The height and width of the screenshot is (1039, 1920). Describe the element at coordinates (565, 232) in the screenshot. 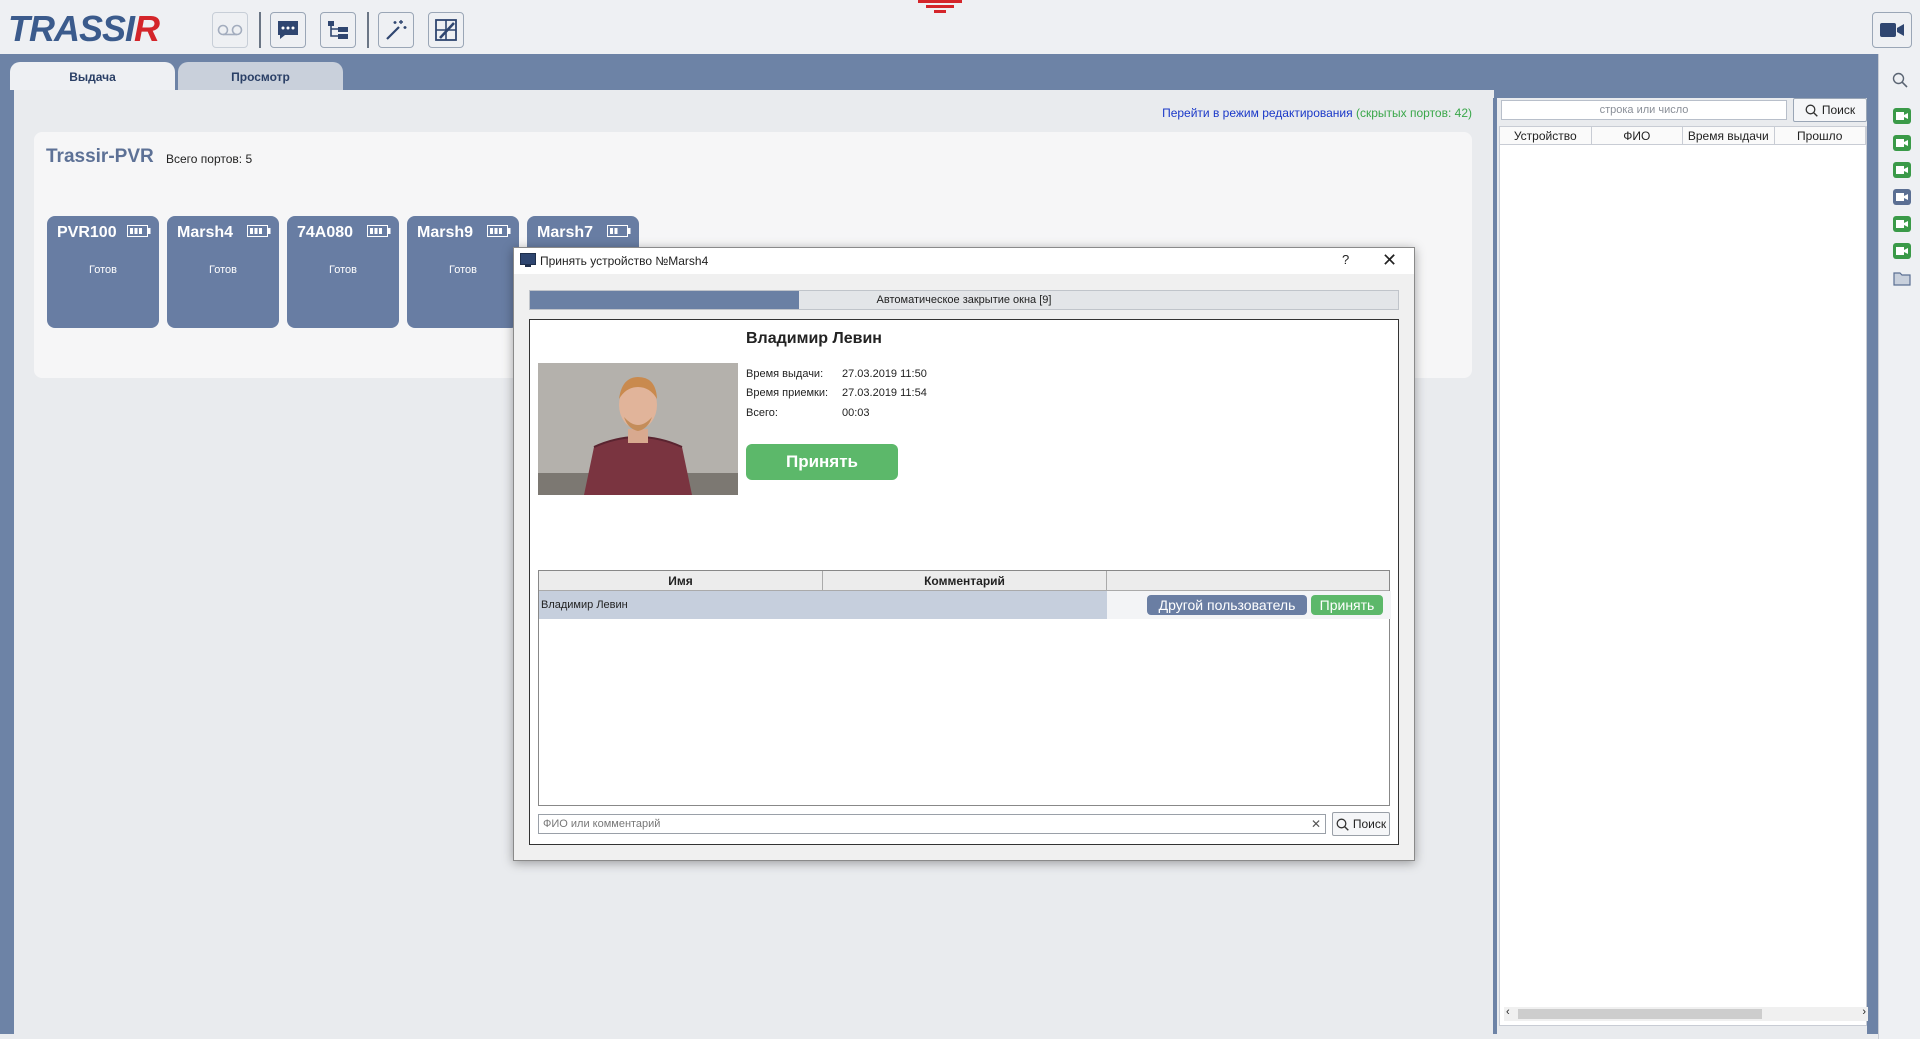

I see `port-name: Marsh7` at that location.